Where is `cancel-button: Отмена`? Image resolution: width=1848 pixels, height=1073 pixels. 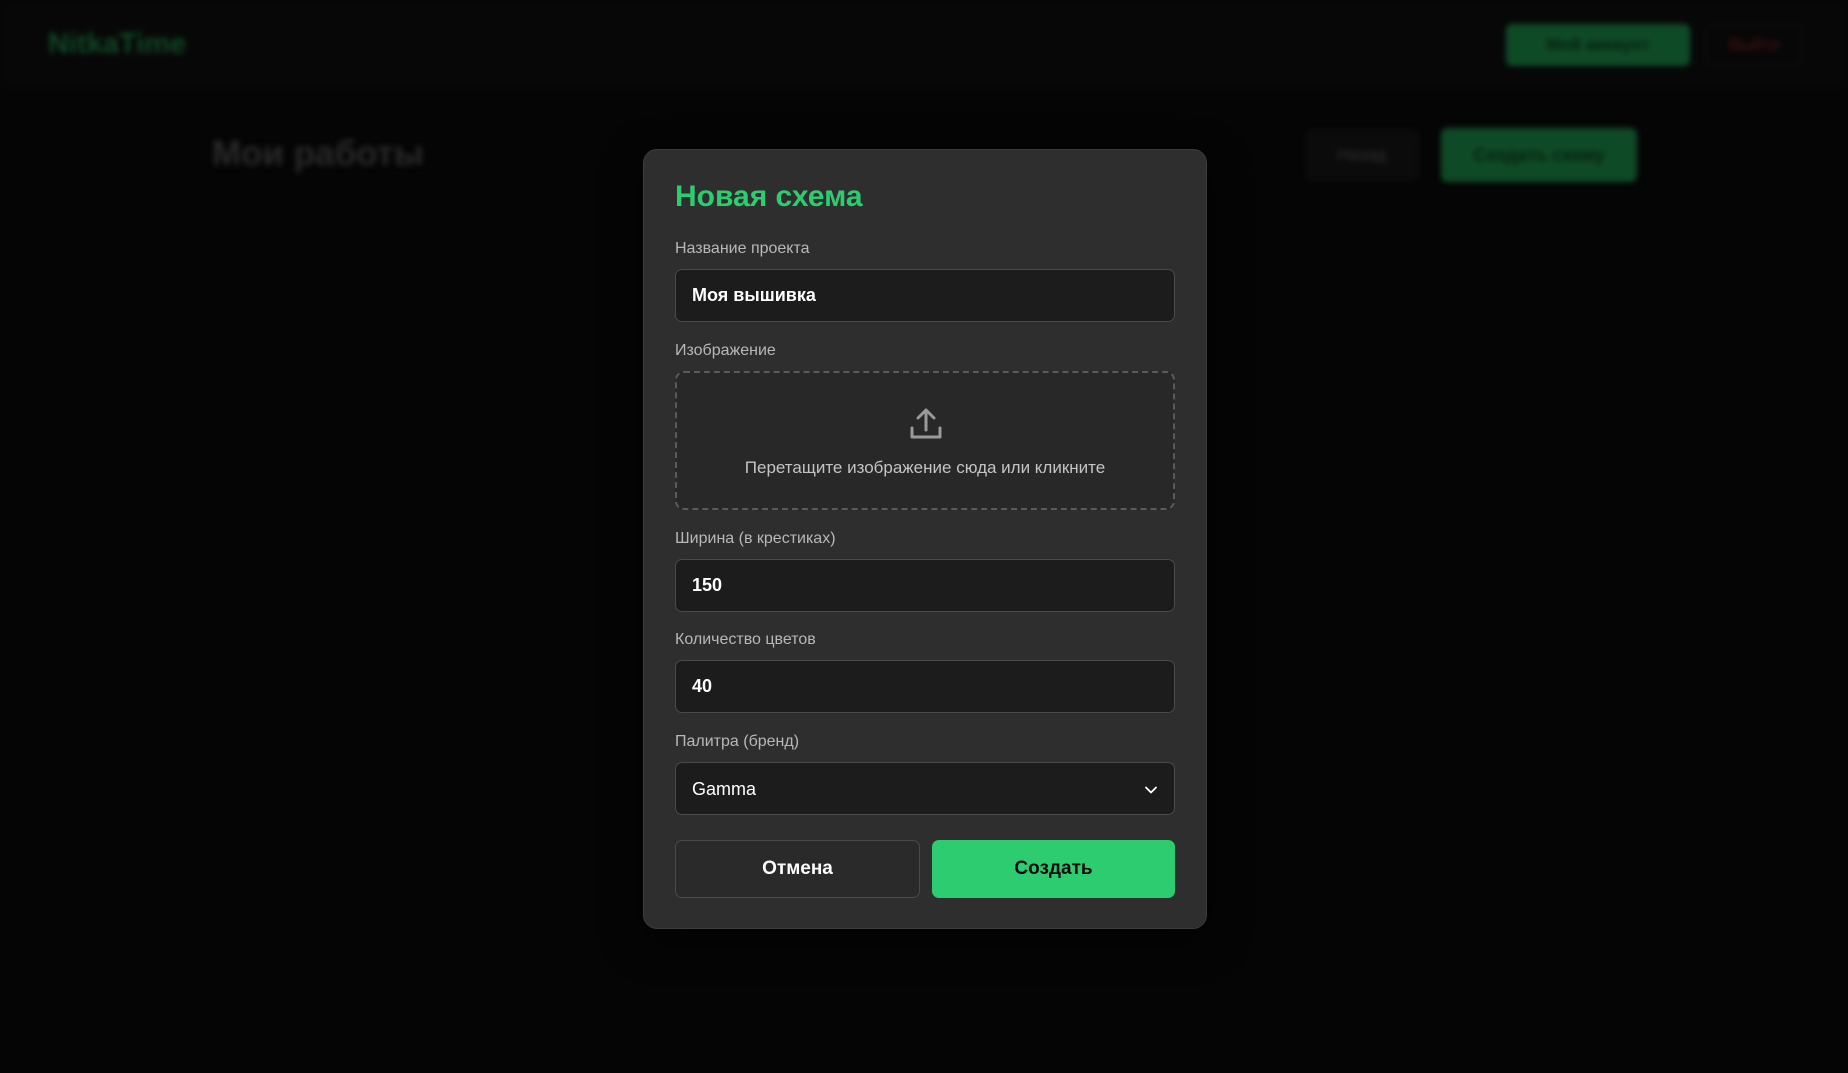
cancel-button: Отмена is located at coordinates (797, 869).